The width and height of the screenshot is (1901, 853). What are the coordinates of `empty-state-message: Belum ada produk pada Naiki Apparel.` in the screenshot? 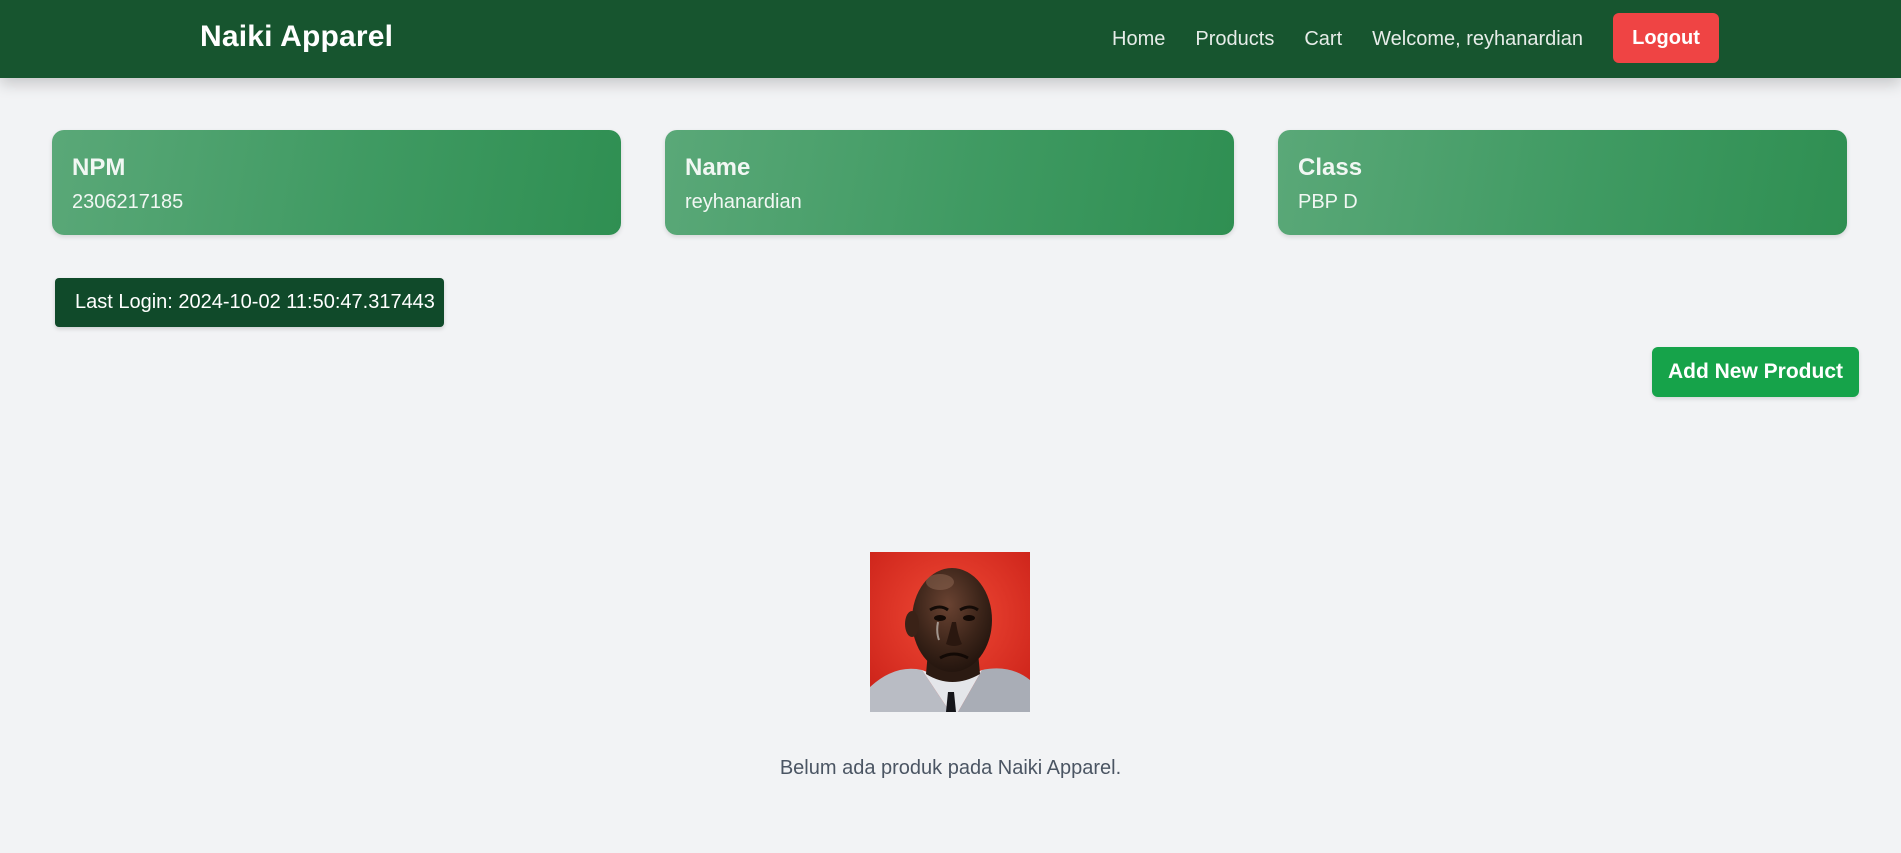 It's located at (950, 768).